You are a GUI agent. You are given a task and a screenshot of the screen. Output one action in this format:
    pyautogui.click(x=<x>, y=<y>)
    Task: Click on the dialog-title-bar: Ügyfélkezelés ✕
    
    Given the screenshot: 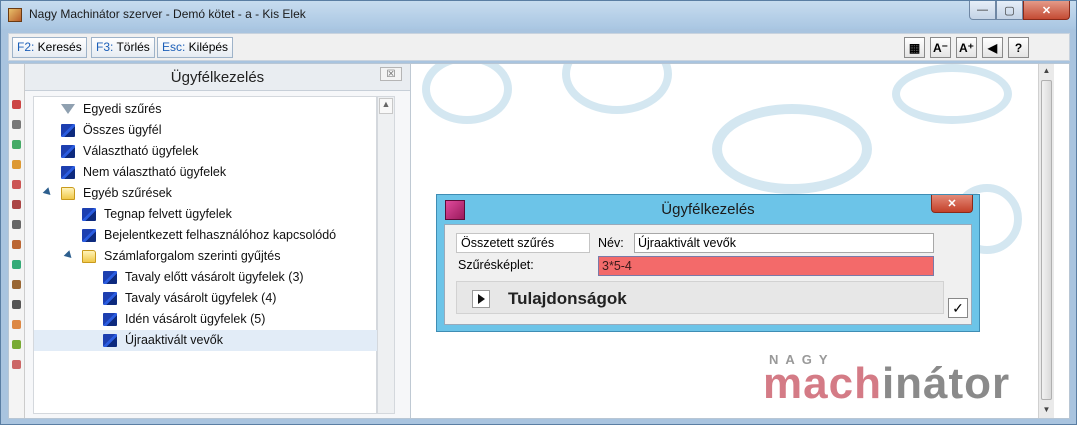 What is the action you would take?
    pyautogui.click(x=708, y=209)
    